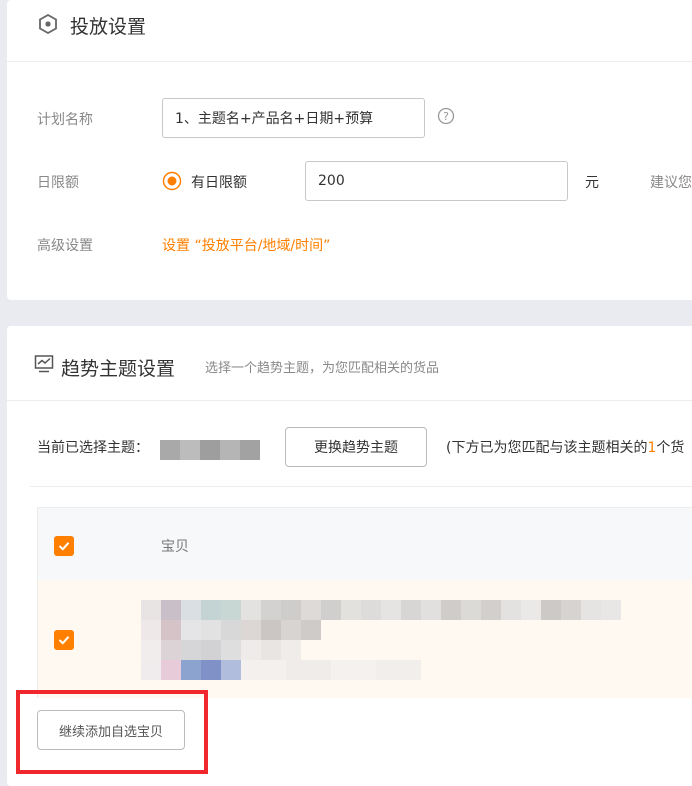  What do you see at coordinates (65, 246) in the screenshot?
I see `advanced-settings-label: 高级设置` at bounding box center [65, 246].